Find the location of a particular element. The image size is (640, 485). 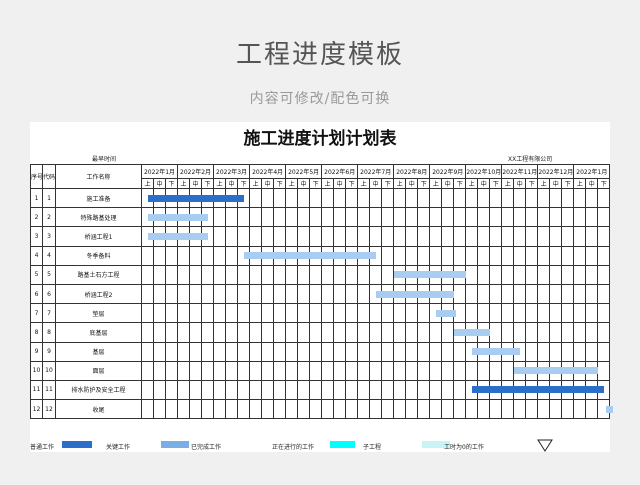

task-code: 8 is located at coordinates (49, 332).